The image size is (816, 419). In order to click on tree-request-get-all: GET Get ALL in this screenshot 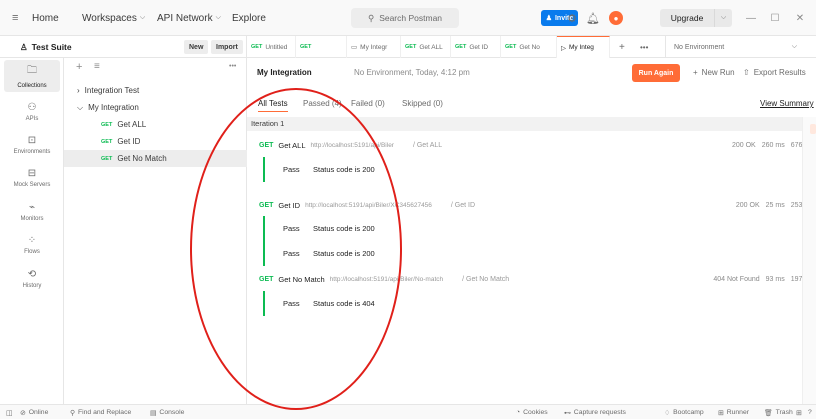, I will do `click(155, 124)`.